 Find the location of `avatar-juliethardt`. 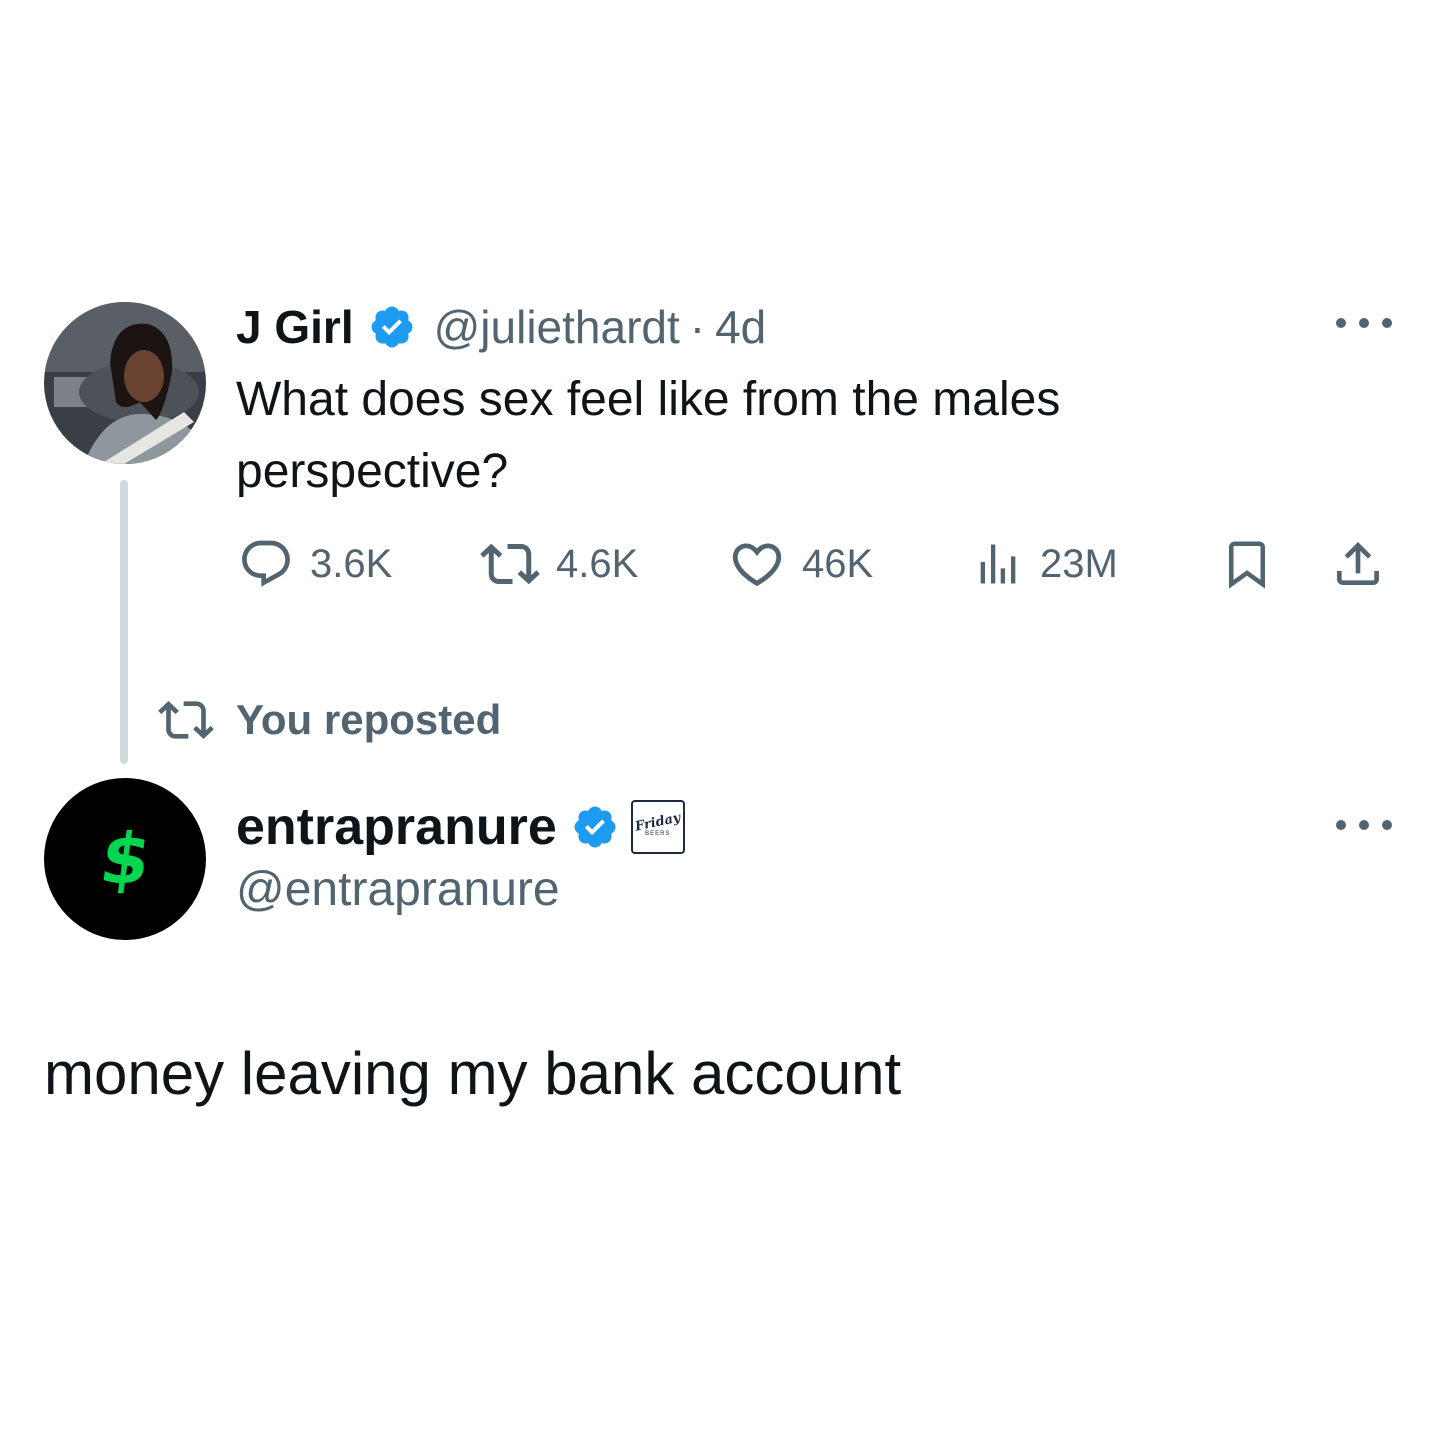

avatar-juliethardt is located at coordinates (125, 383).